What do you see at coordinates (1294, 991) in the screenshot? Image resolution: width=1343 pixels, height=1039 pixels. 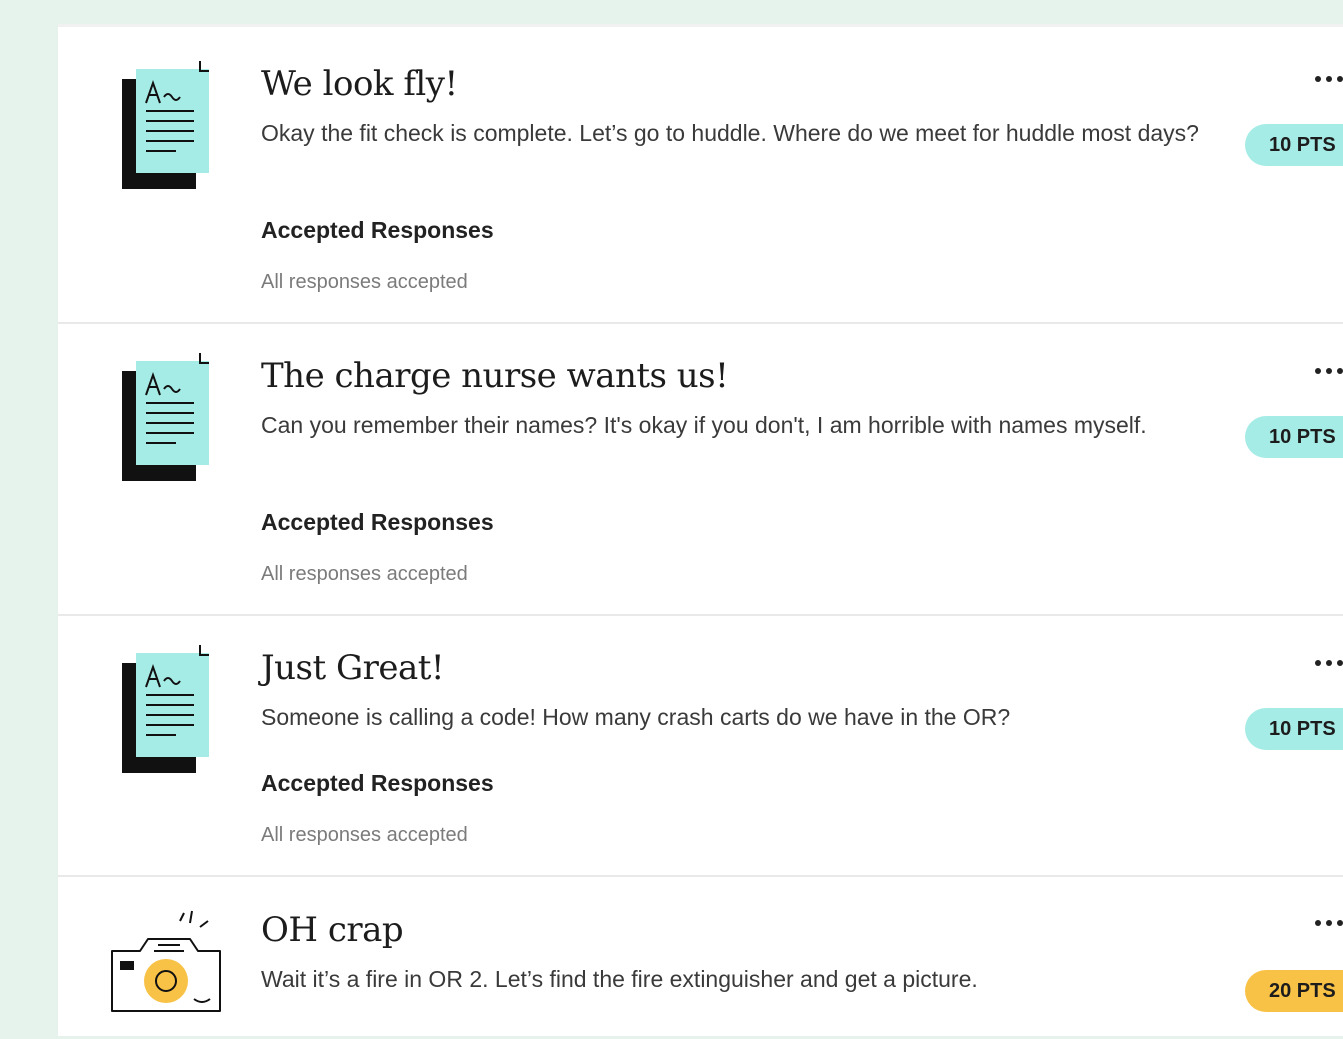 I see `points-badge: 20 PTS` at bounding box center [1294, 991].